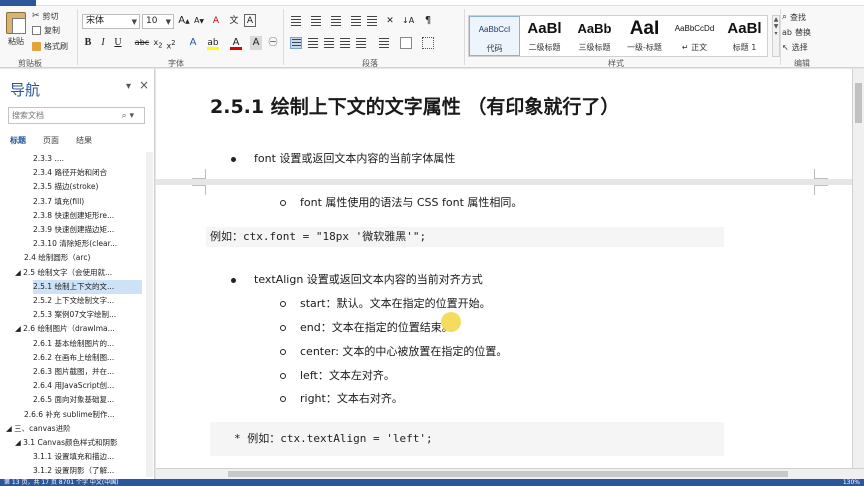  What do you see at coordinates (355, 158) in the screenshot?
I see `font-bullet-text: font 设置或返回文本内容的当前字体属性` at bounding box center [355, 158].